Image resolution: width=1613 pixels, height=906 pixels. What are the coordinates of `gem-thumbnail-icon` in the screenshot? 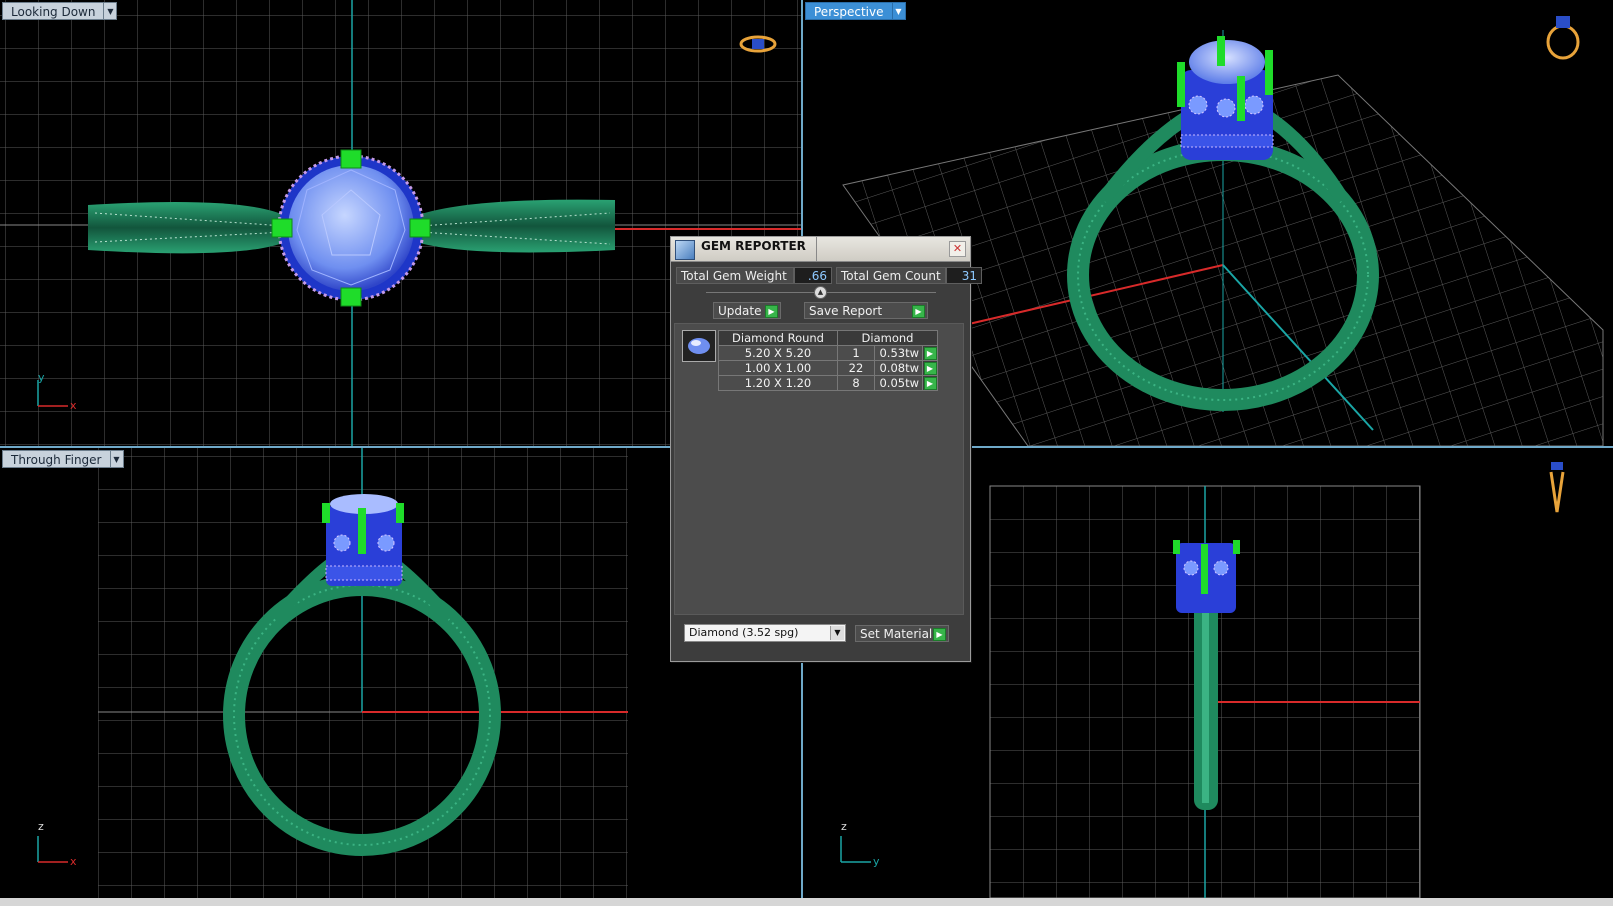 It's located at (699, 346).